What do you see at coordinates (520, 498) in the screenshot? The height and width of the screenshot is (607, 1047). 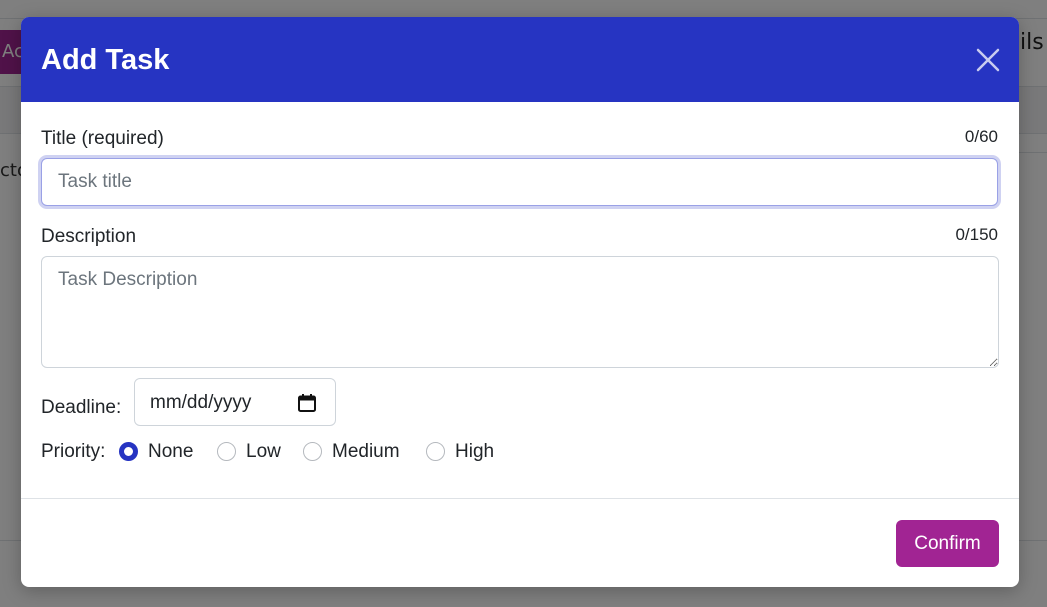 I see `footer-divider` at bounding box center [520, 498].